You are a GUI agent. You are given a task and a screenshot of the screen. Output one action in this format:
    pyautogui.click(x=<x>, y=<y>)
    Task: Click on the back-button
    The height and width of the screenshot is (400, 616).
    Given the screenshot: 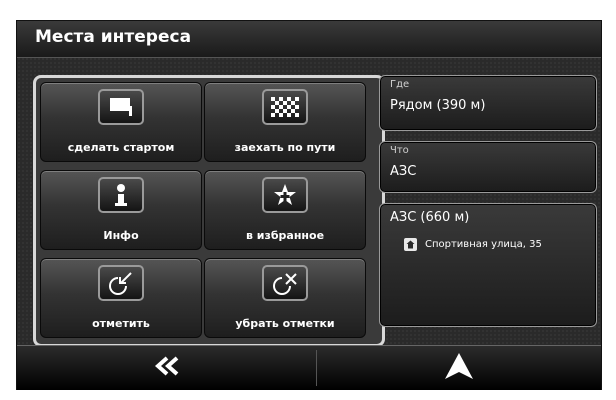 What is the action you would take?
    pyautogui.click(x=166, y=368)
    